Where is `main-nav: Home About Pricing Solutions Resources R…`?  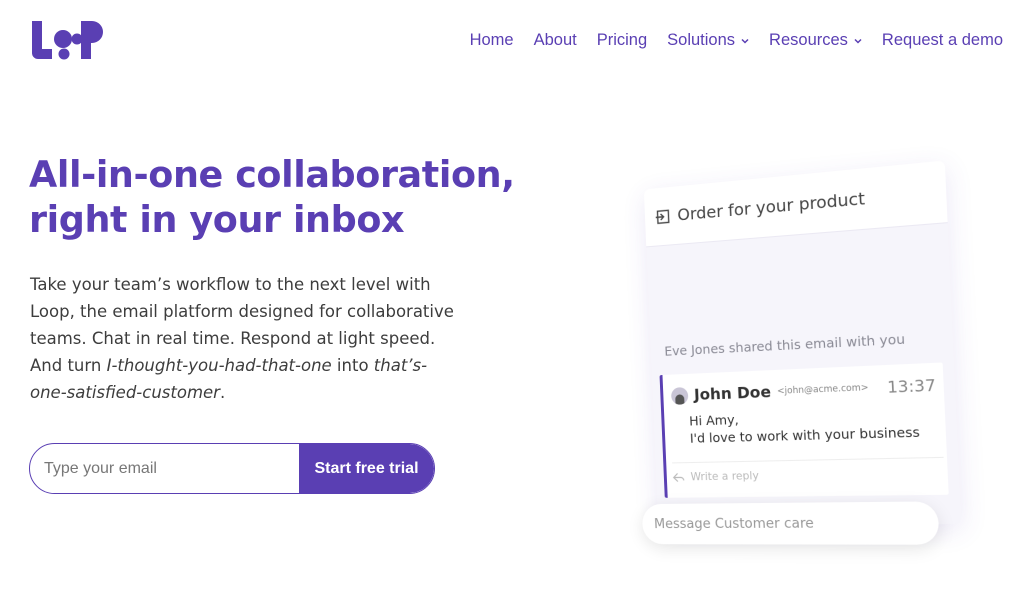 main-nav: Home About Pricing Solutions Resources R… is located at coordinates (726, 40).